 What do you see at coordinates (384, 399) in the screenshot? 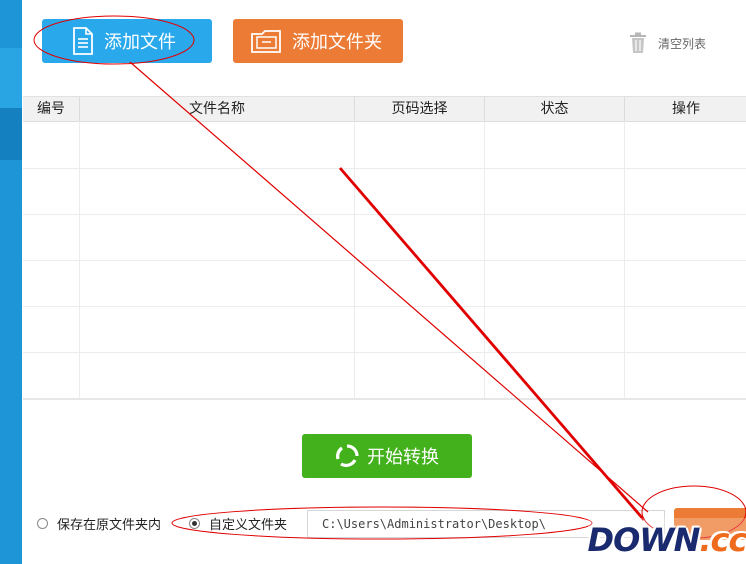
I see `section-divider` at bounding box center [384, 399].